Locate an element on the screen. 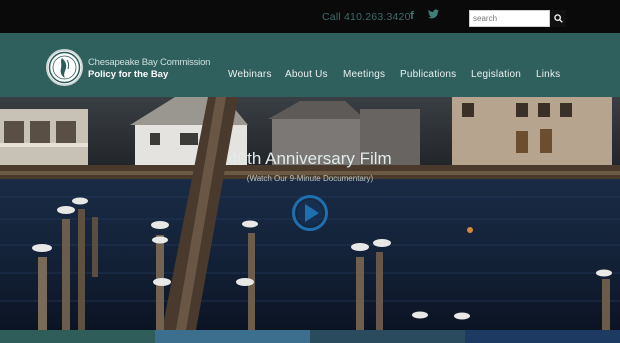 Image resolution: width=620 pixels, height=343 pixels. search-input is located at coordinates (509, 18).